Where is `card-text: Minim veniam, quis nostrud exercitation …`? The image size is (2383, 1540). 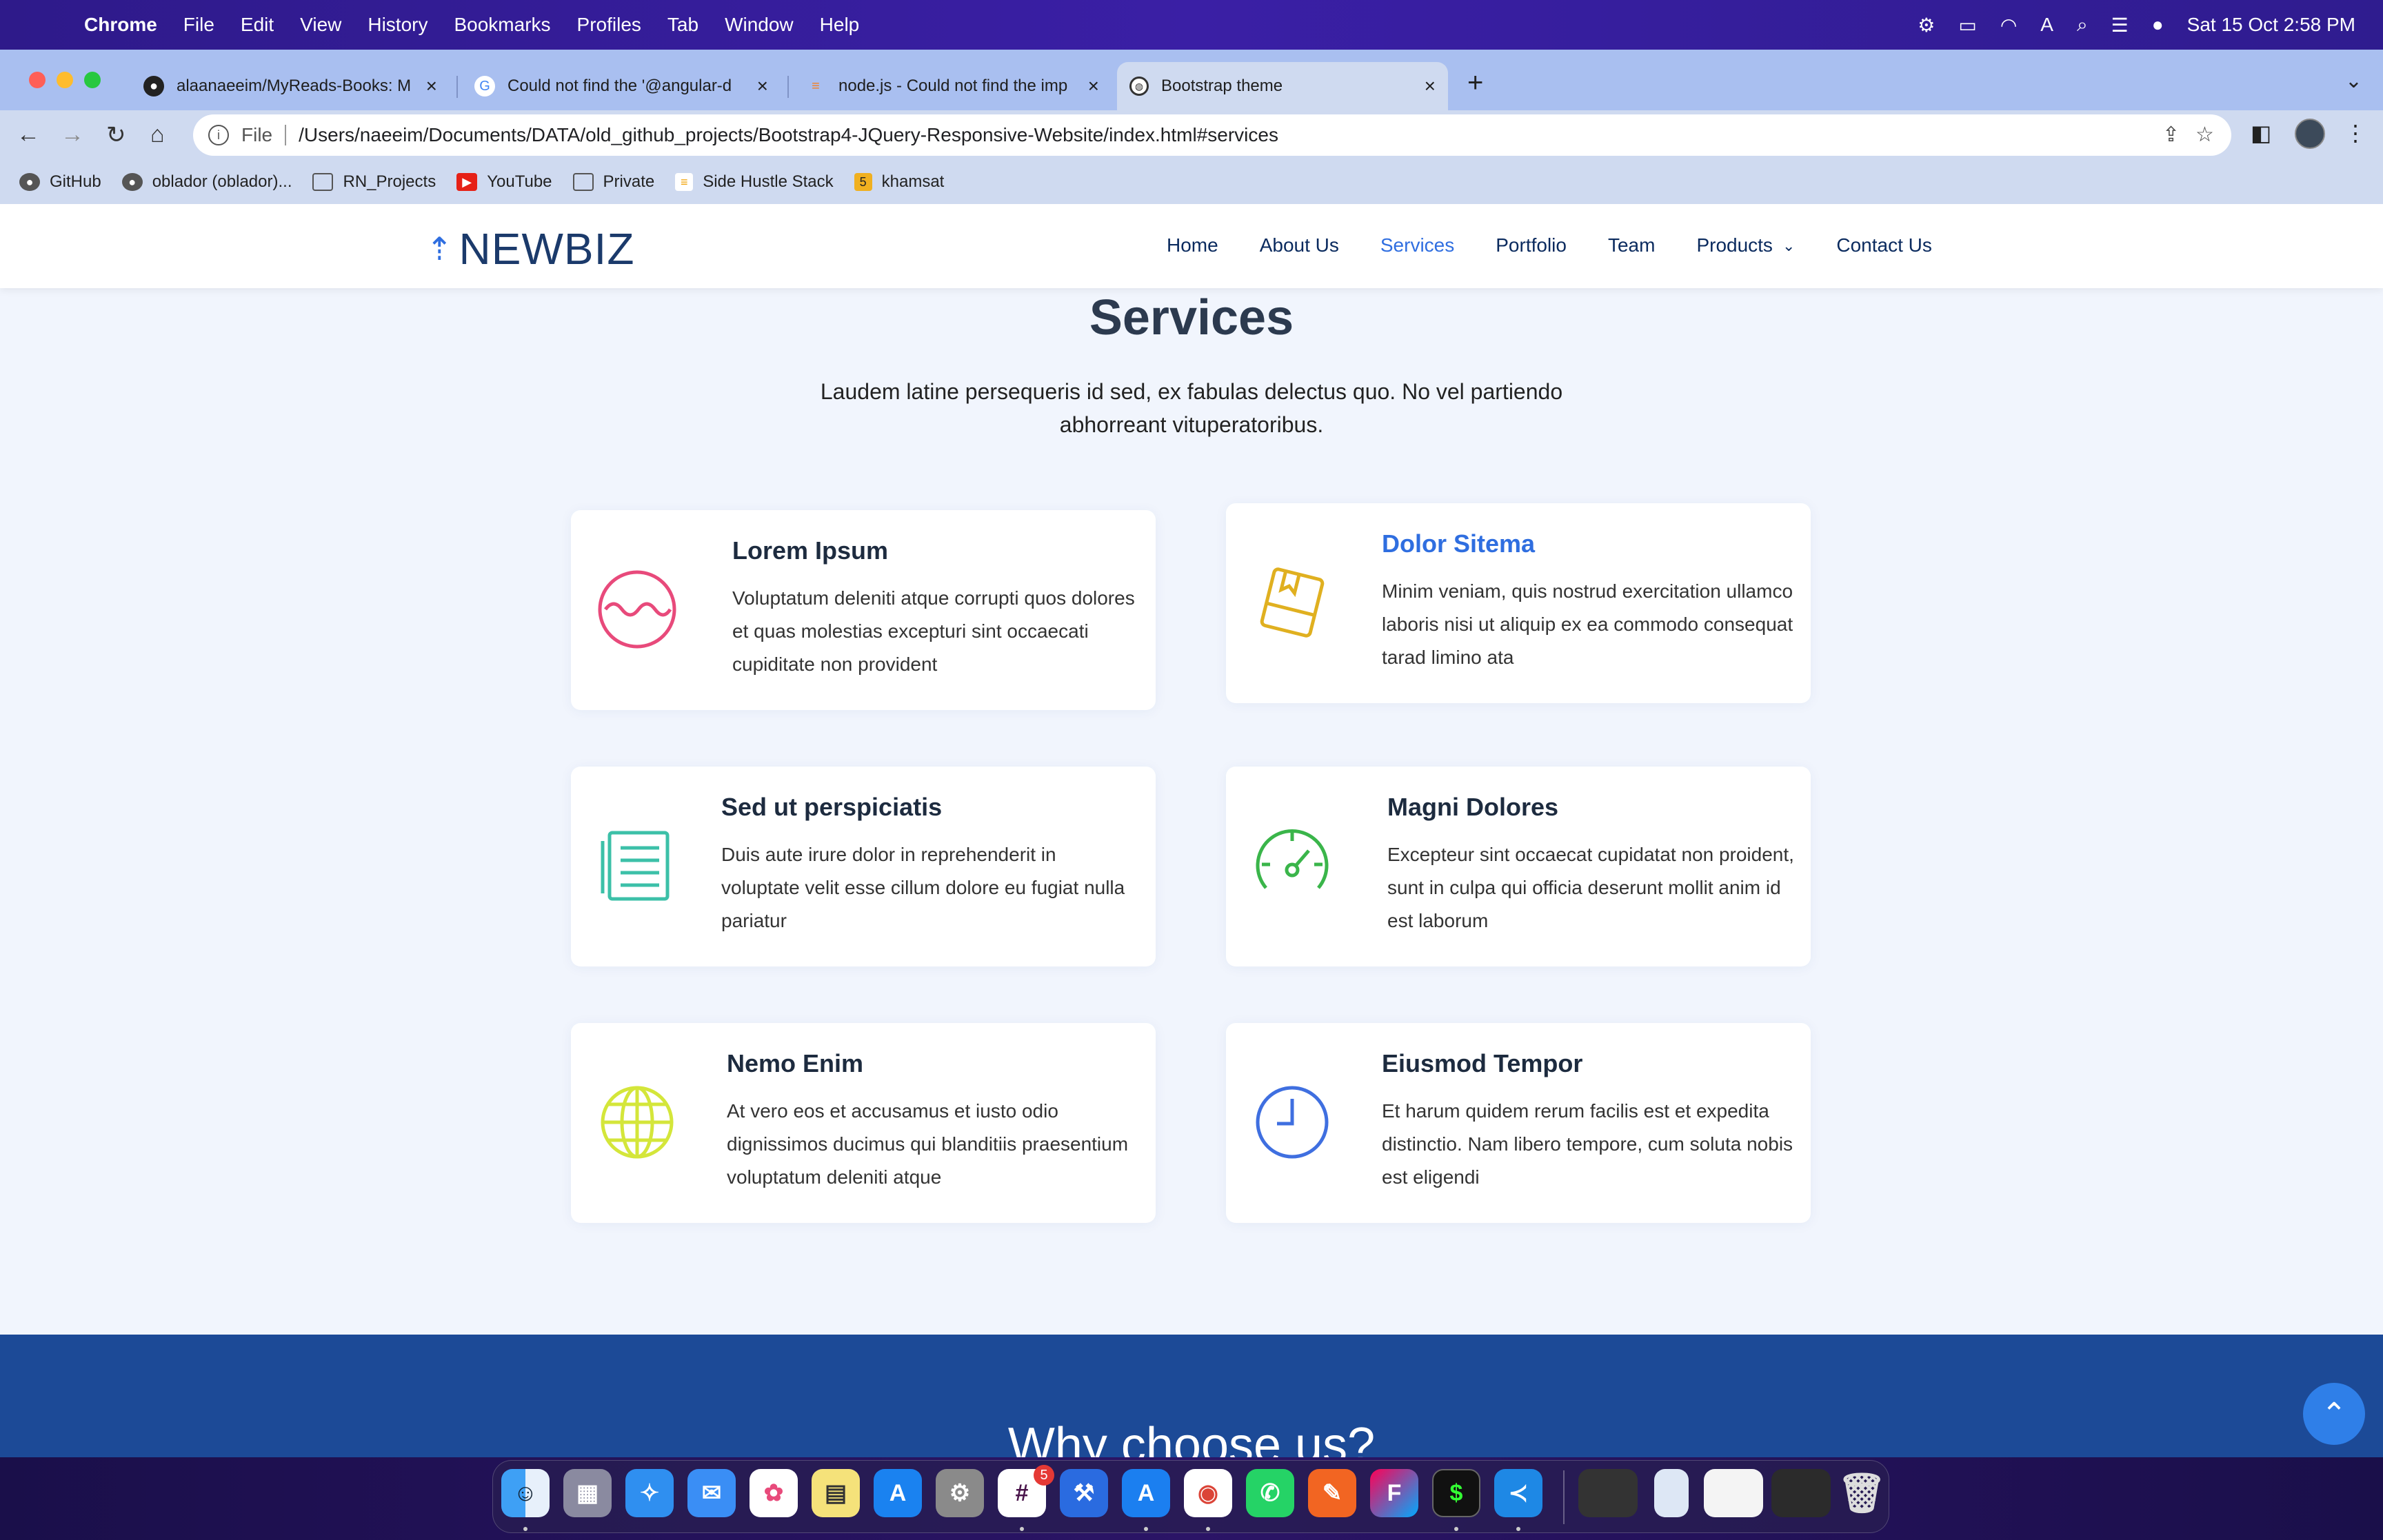 card-text: Minim veniam, quis nostrud exercitation … is located at coordinates (1587, 624).